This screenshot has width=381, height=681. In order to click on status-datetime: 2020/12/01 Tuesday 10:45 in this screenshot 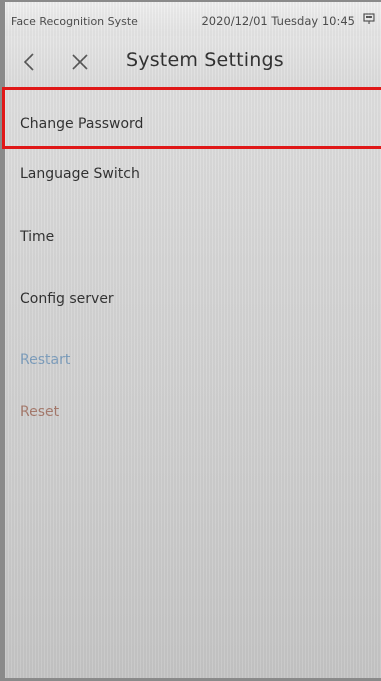, I will do `click(278, 21)`.